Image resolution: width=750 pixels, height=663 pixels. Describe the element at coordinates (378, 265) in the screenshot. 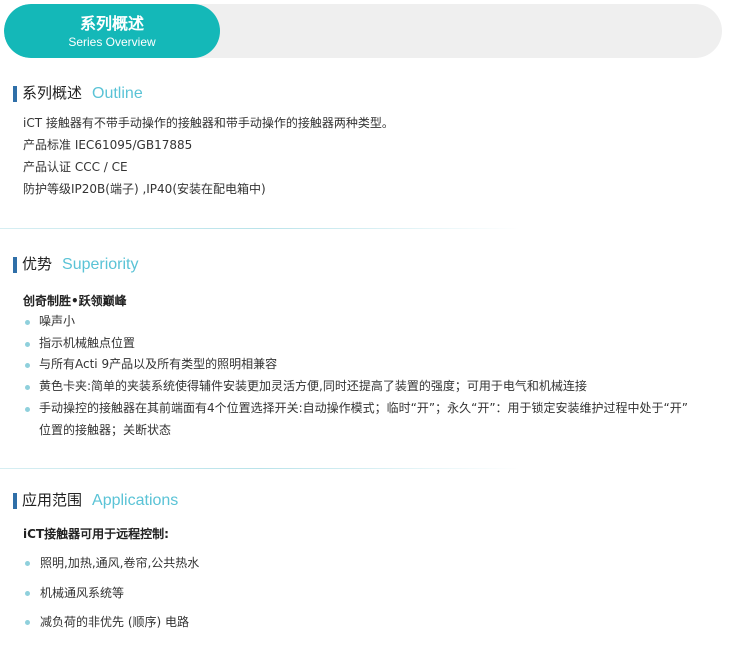

I see `superiority-heading: 优势 Superiority` at that location.